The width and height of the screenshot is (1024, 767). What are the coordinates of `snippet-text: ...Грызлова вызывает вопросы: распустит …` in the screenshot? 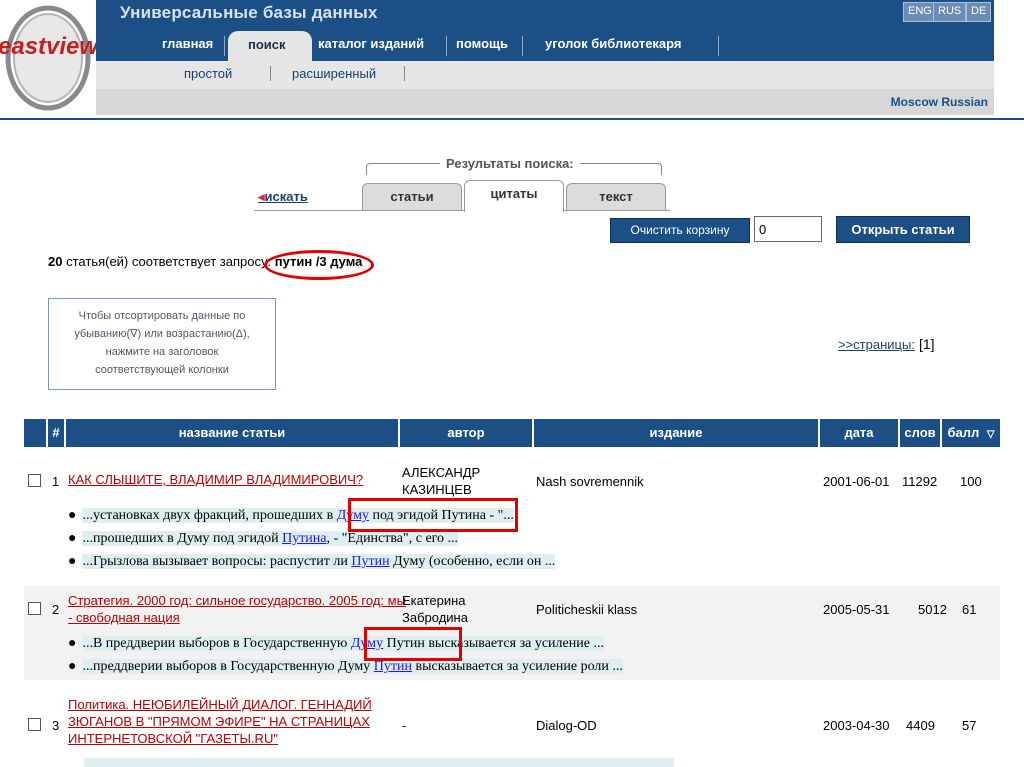 It's located at (217, 561).